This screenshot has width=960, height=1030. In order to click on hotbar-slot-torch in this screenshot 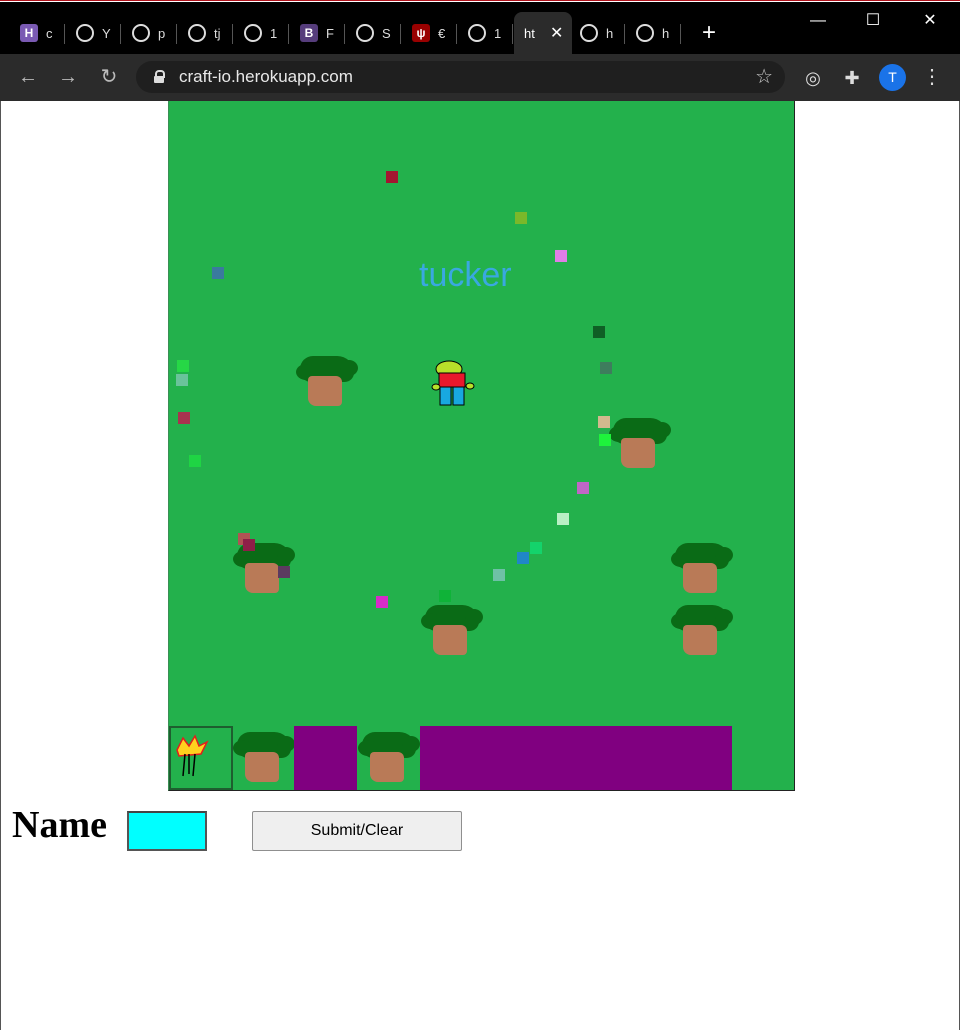, I will do `click(201, 758)`.